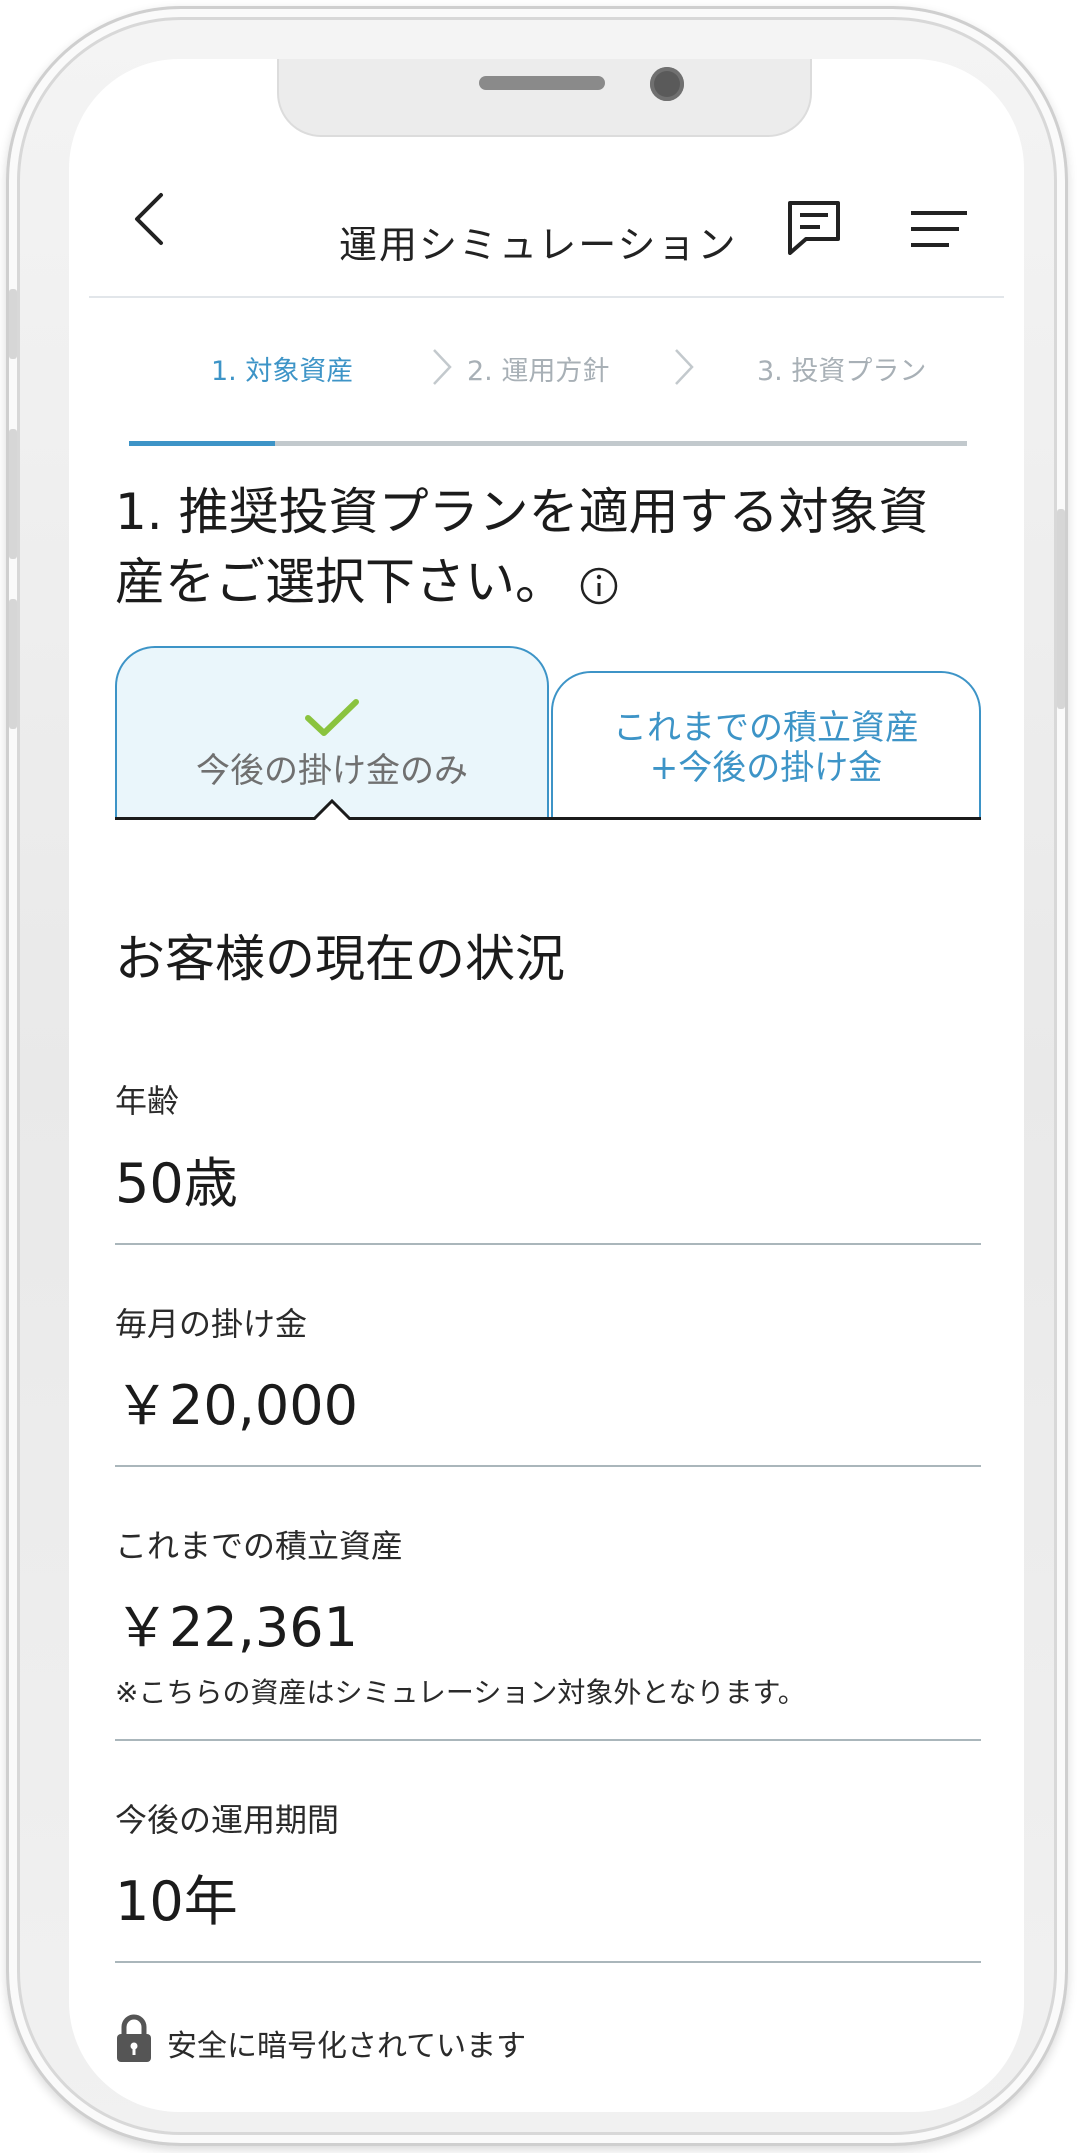 The width and height of the screenshot is (1077, 2153). I want to click on chat-icon, so click(814, 228).